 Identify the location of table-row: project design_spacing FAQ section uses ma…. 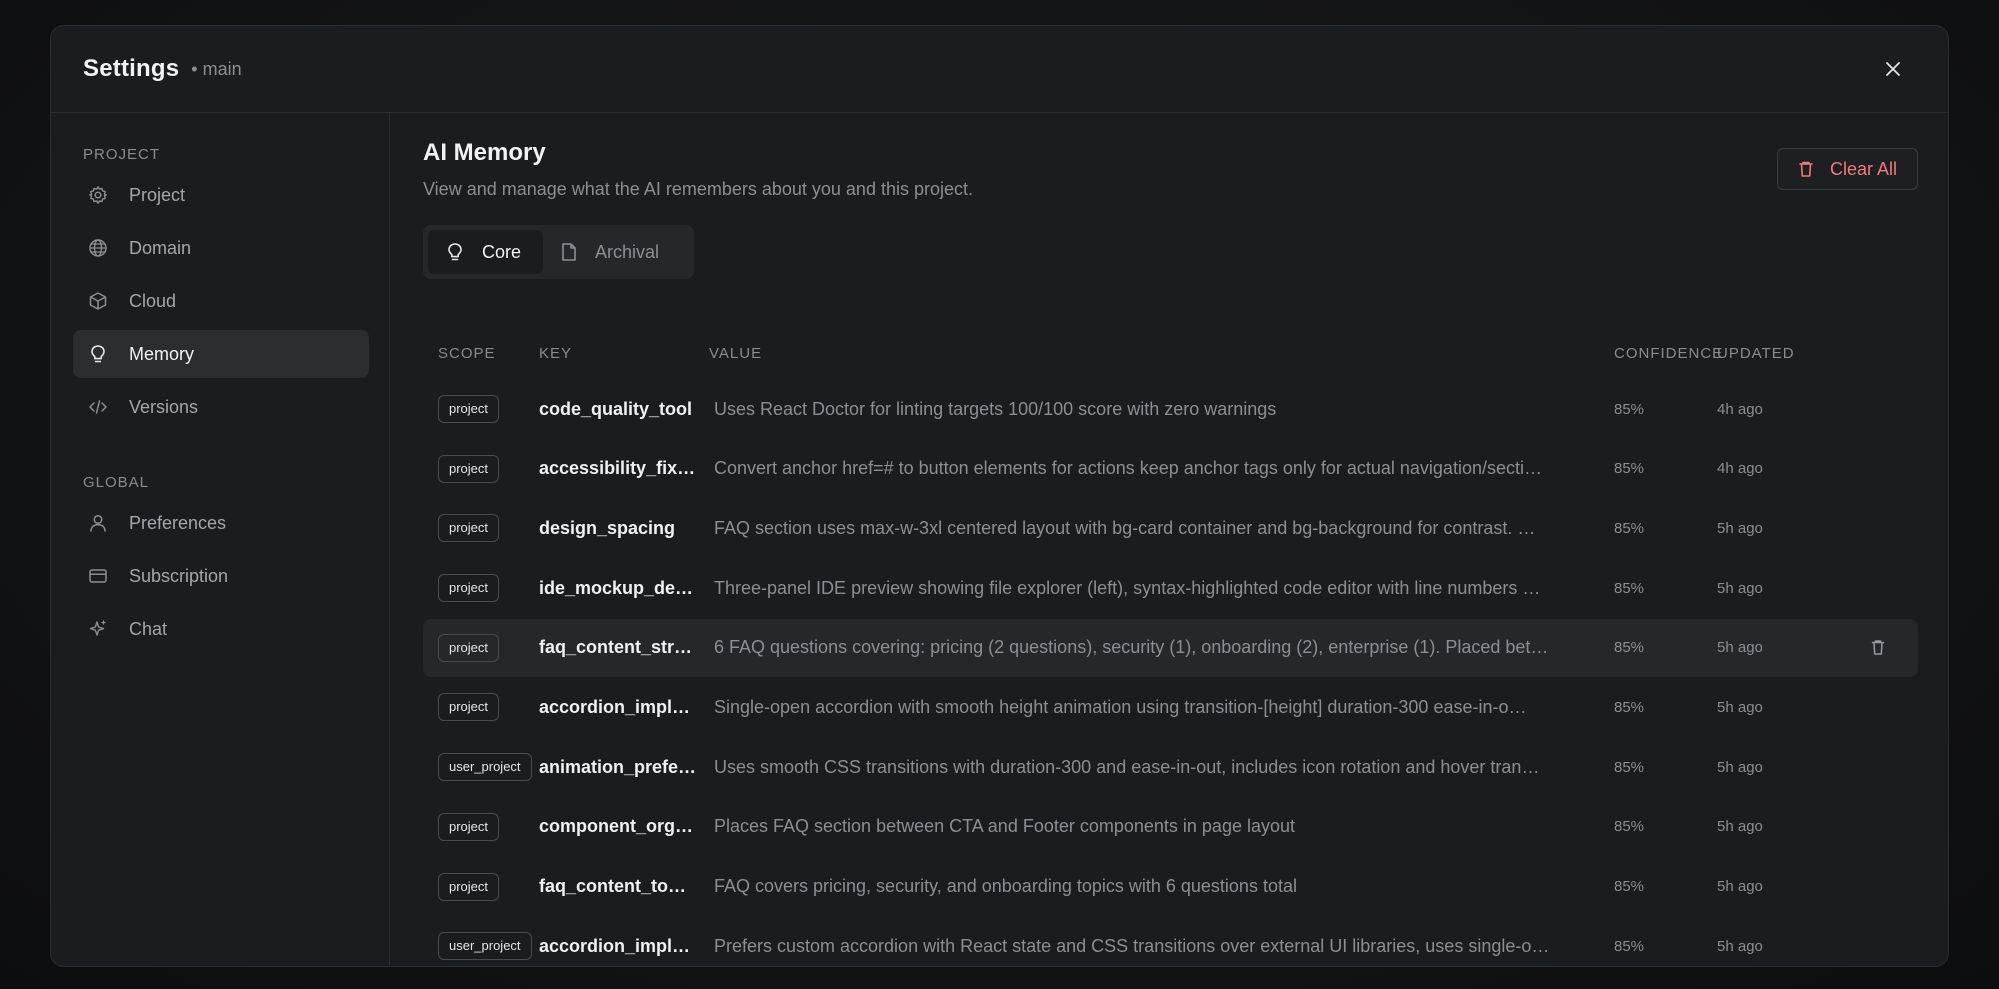
(1170, 528).